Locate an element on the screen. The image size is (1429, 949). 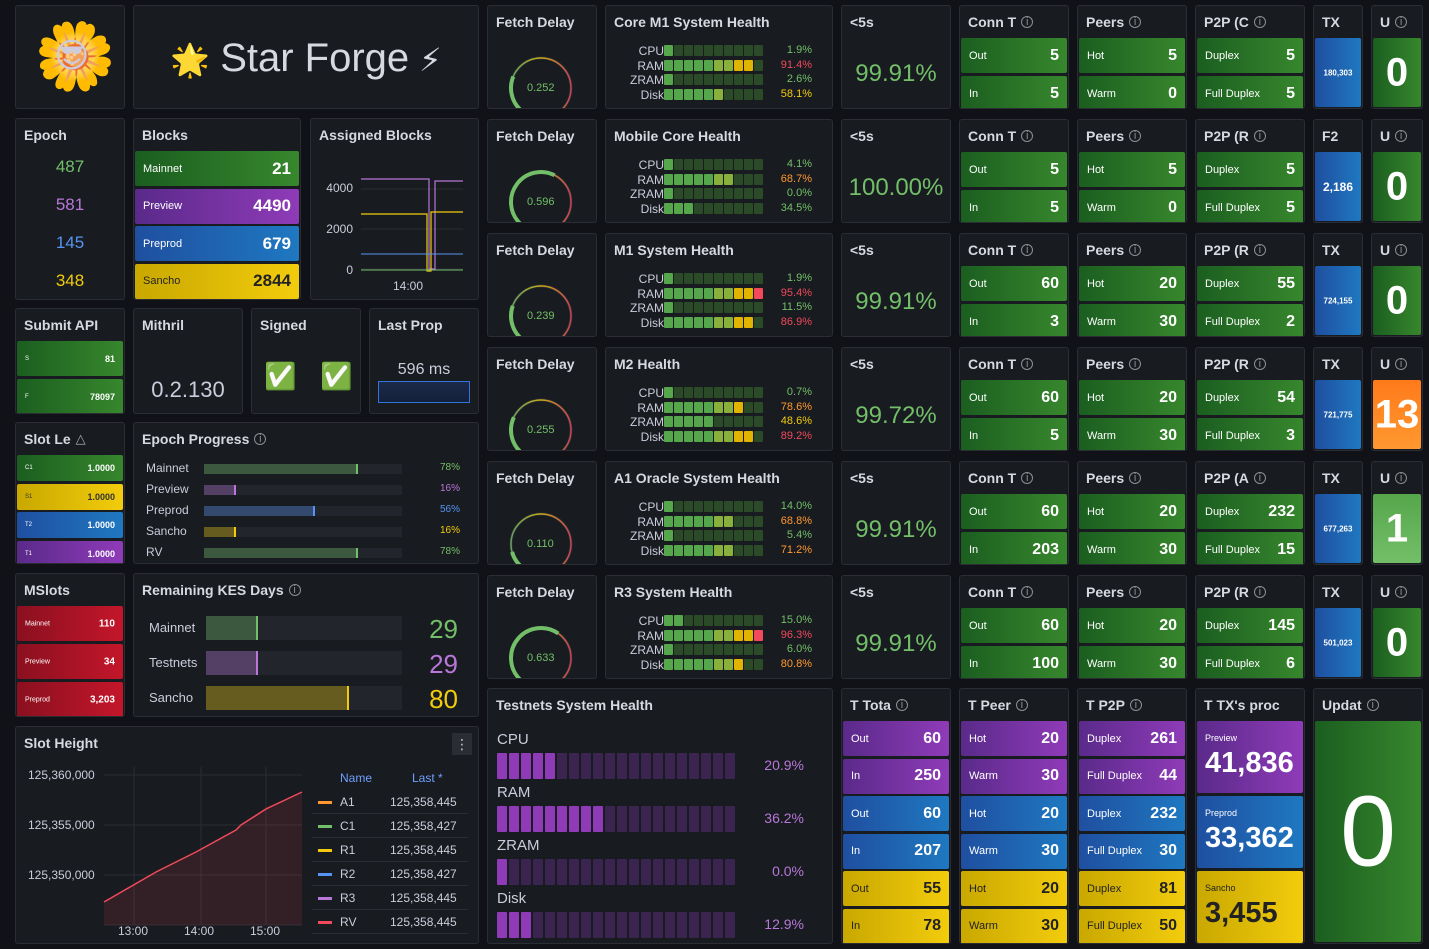
legend-name: A1 is located at coordinates (347, 802).